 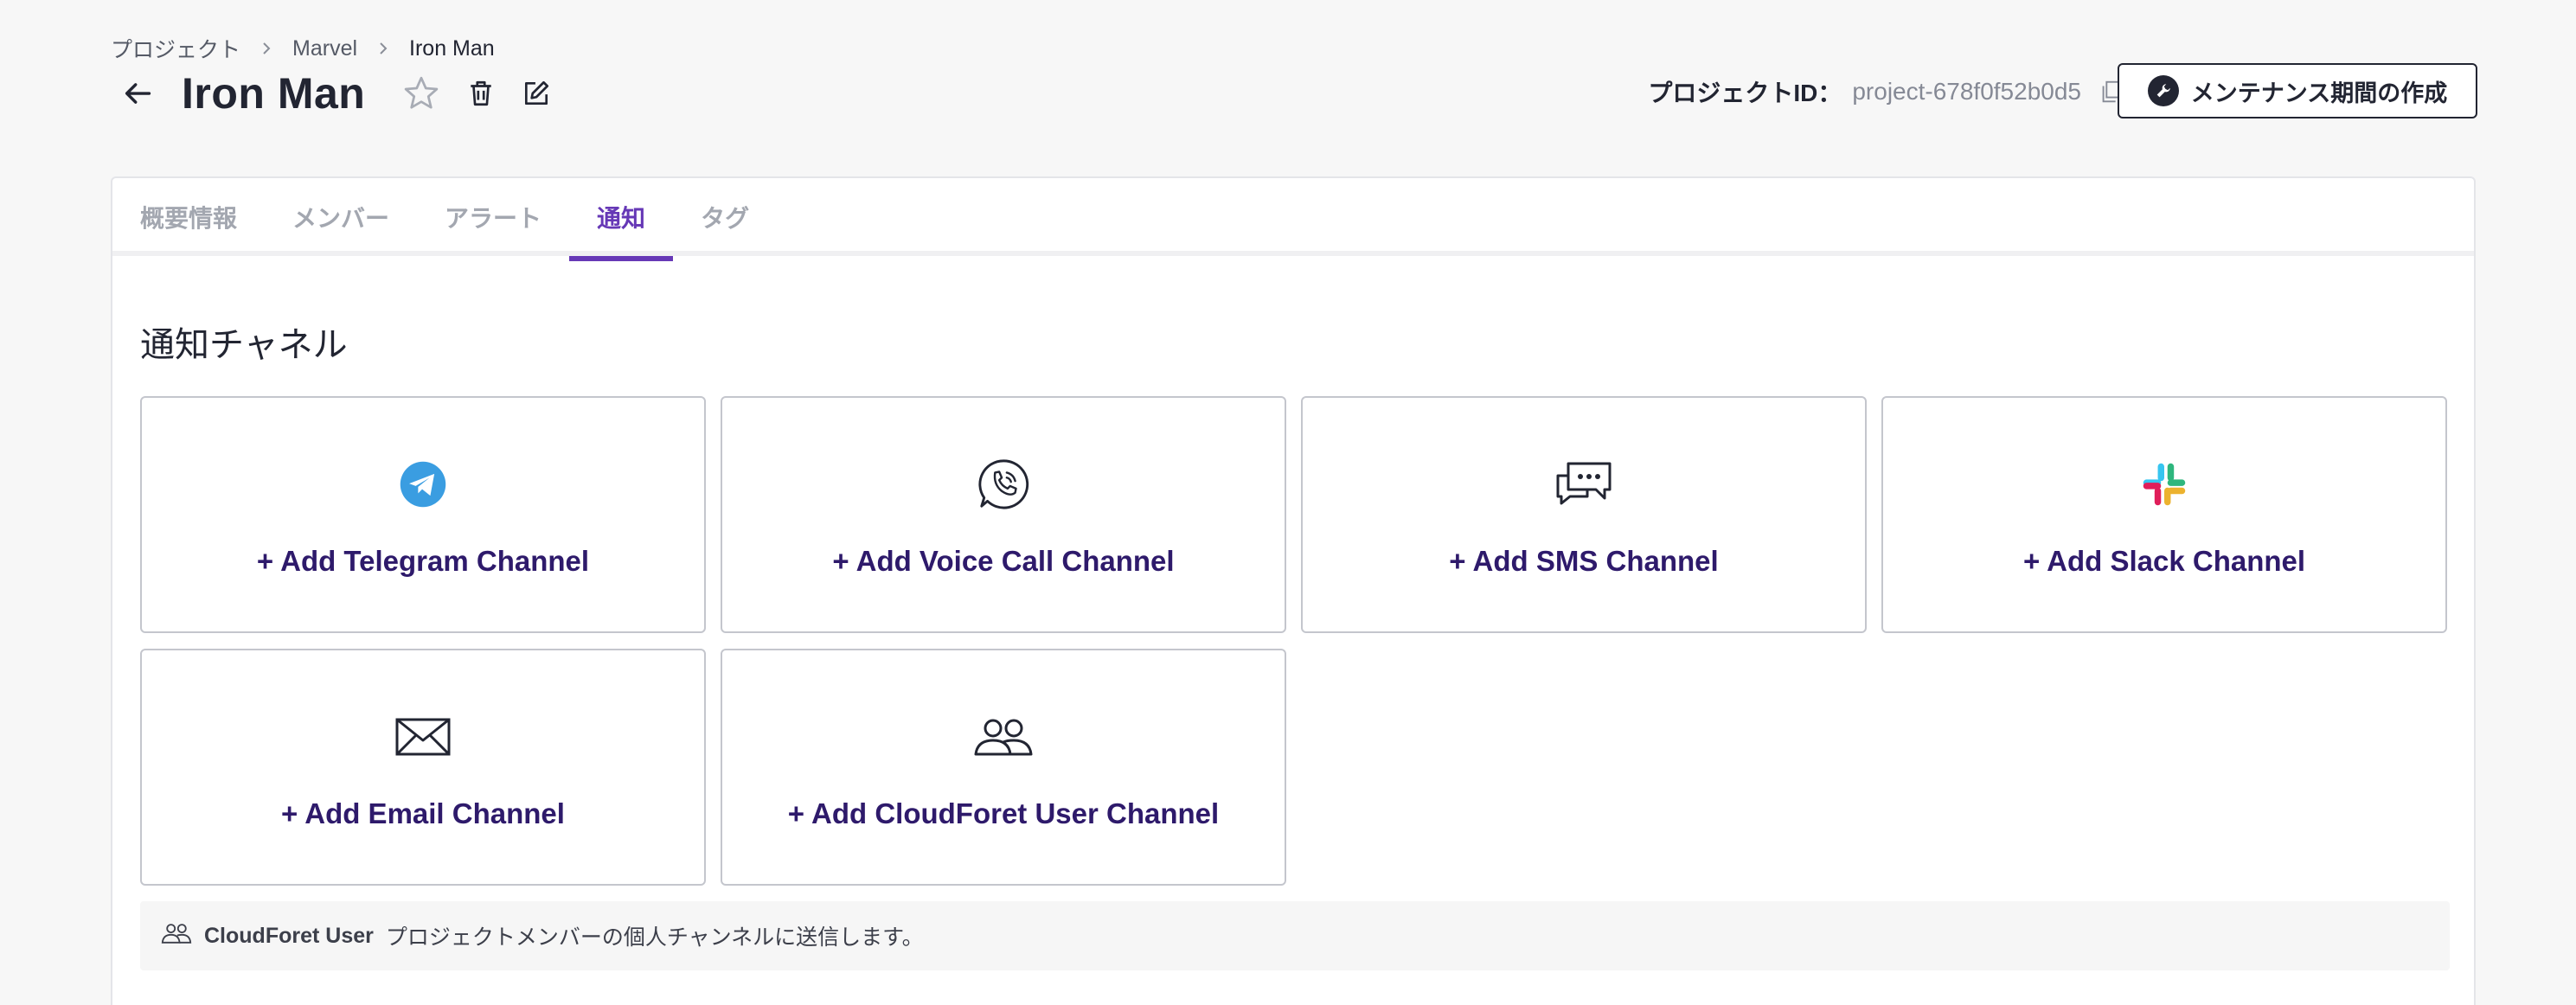 What do you see at coordinates (1003, 561) in the screenshot?
I see `add-voice-call-channel-label: + Add Voice Call Channel` at bounding box center [1003, 561].